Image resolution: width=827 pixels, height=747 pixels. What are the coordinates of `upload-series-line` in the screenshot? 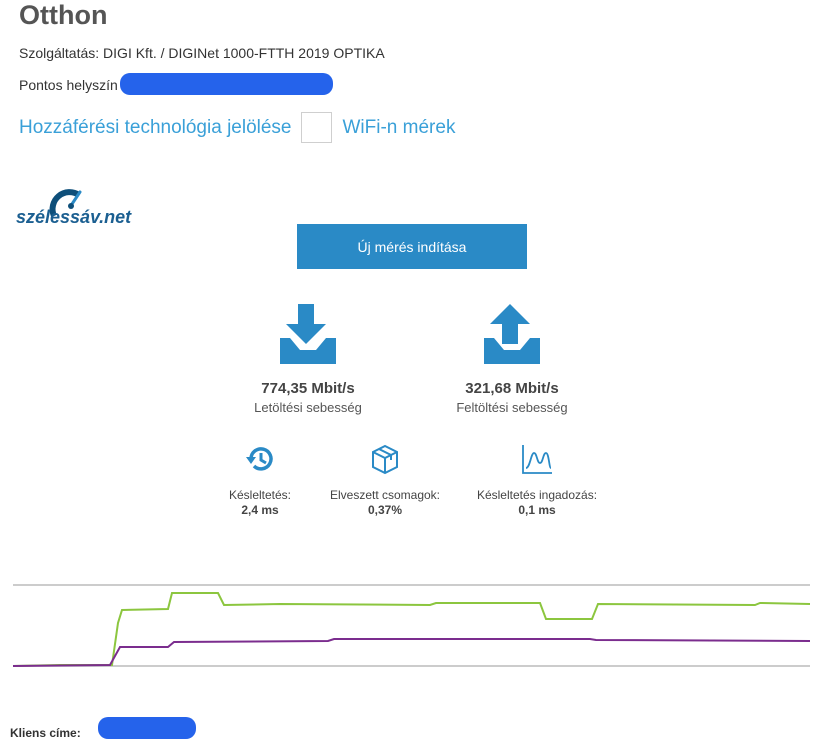 It's located at (411, 652).